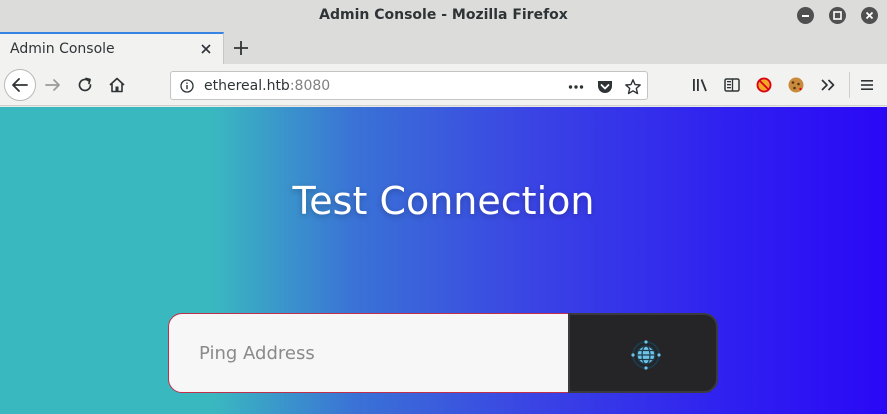  I want to click on back-button, so click(20, 85).